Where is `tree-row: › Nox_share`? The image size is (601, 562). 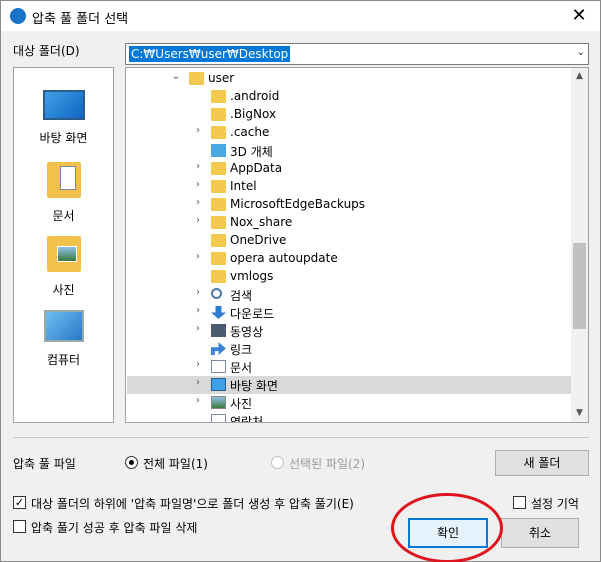 tree-row: › Nox_share is located at coordinates (349, 223).